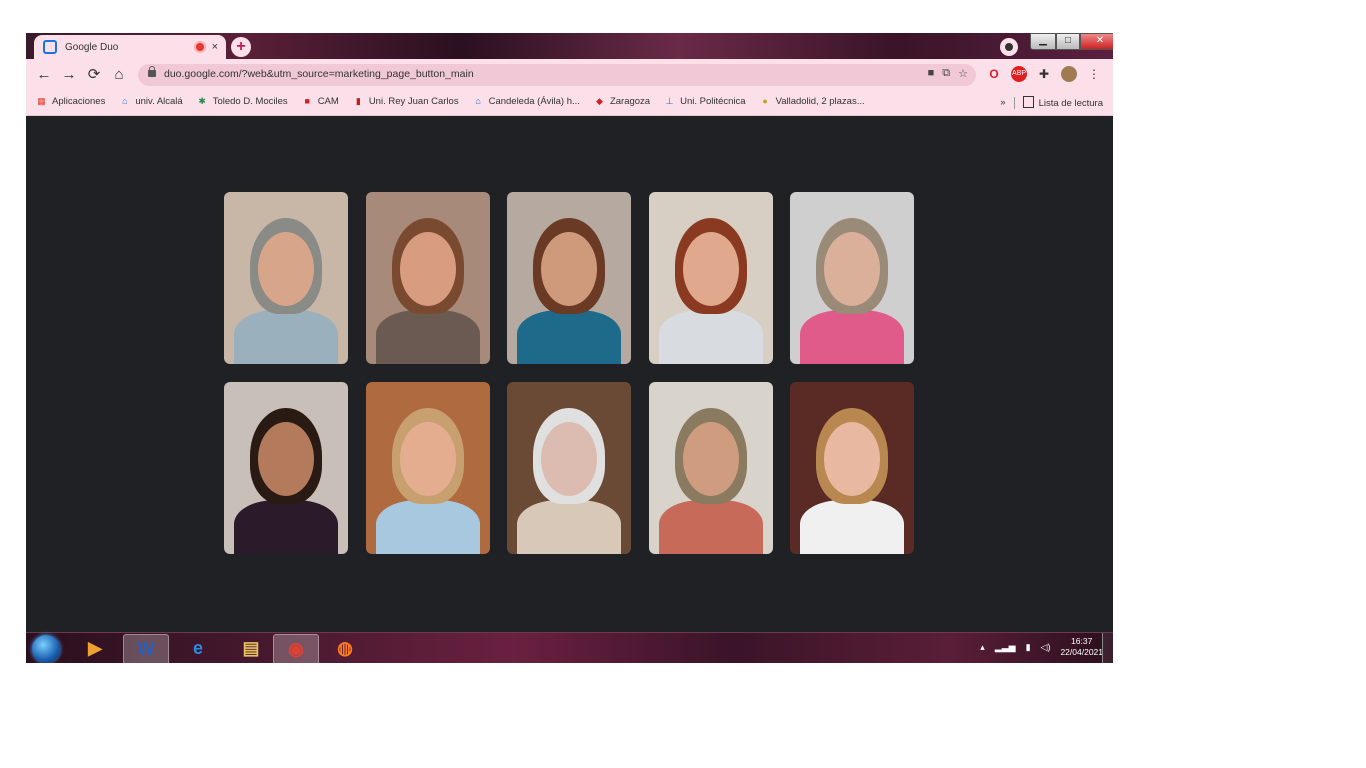  What do you see at coordinates (1019, 74) in the screenshot?
I see `adblock-extension-icon: ABP` at bounding box center [1019, 74].